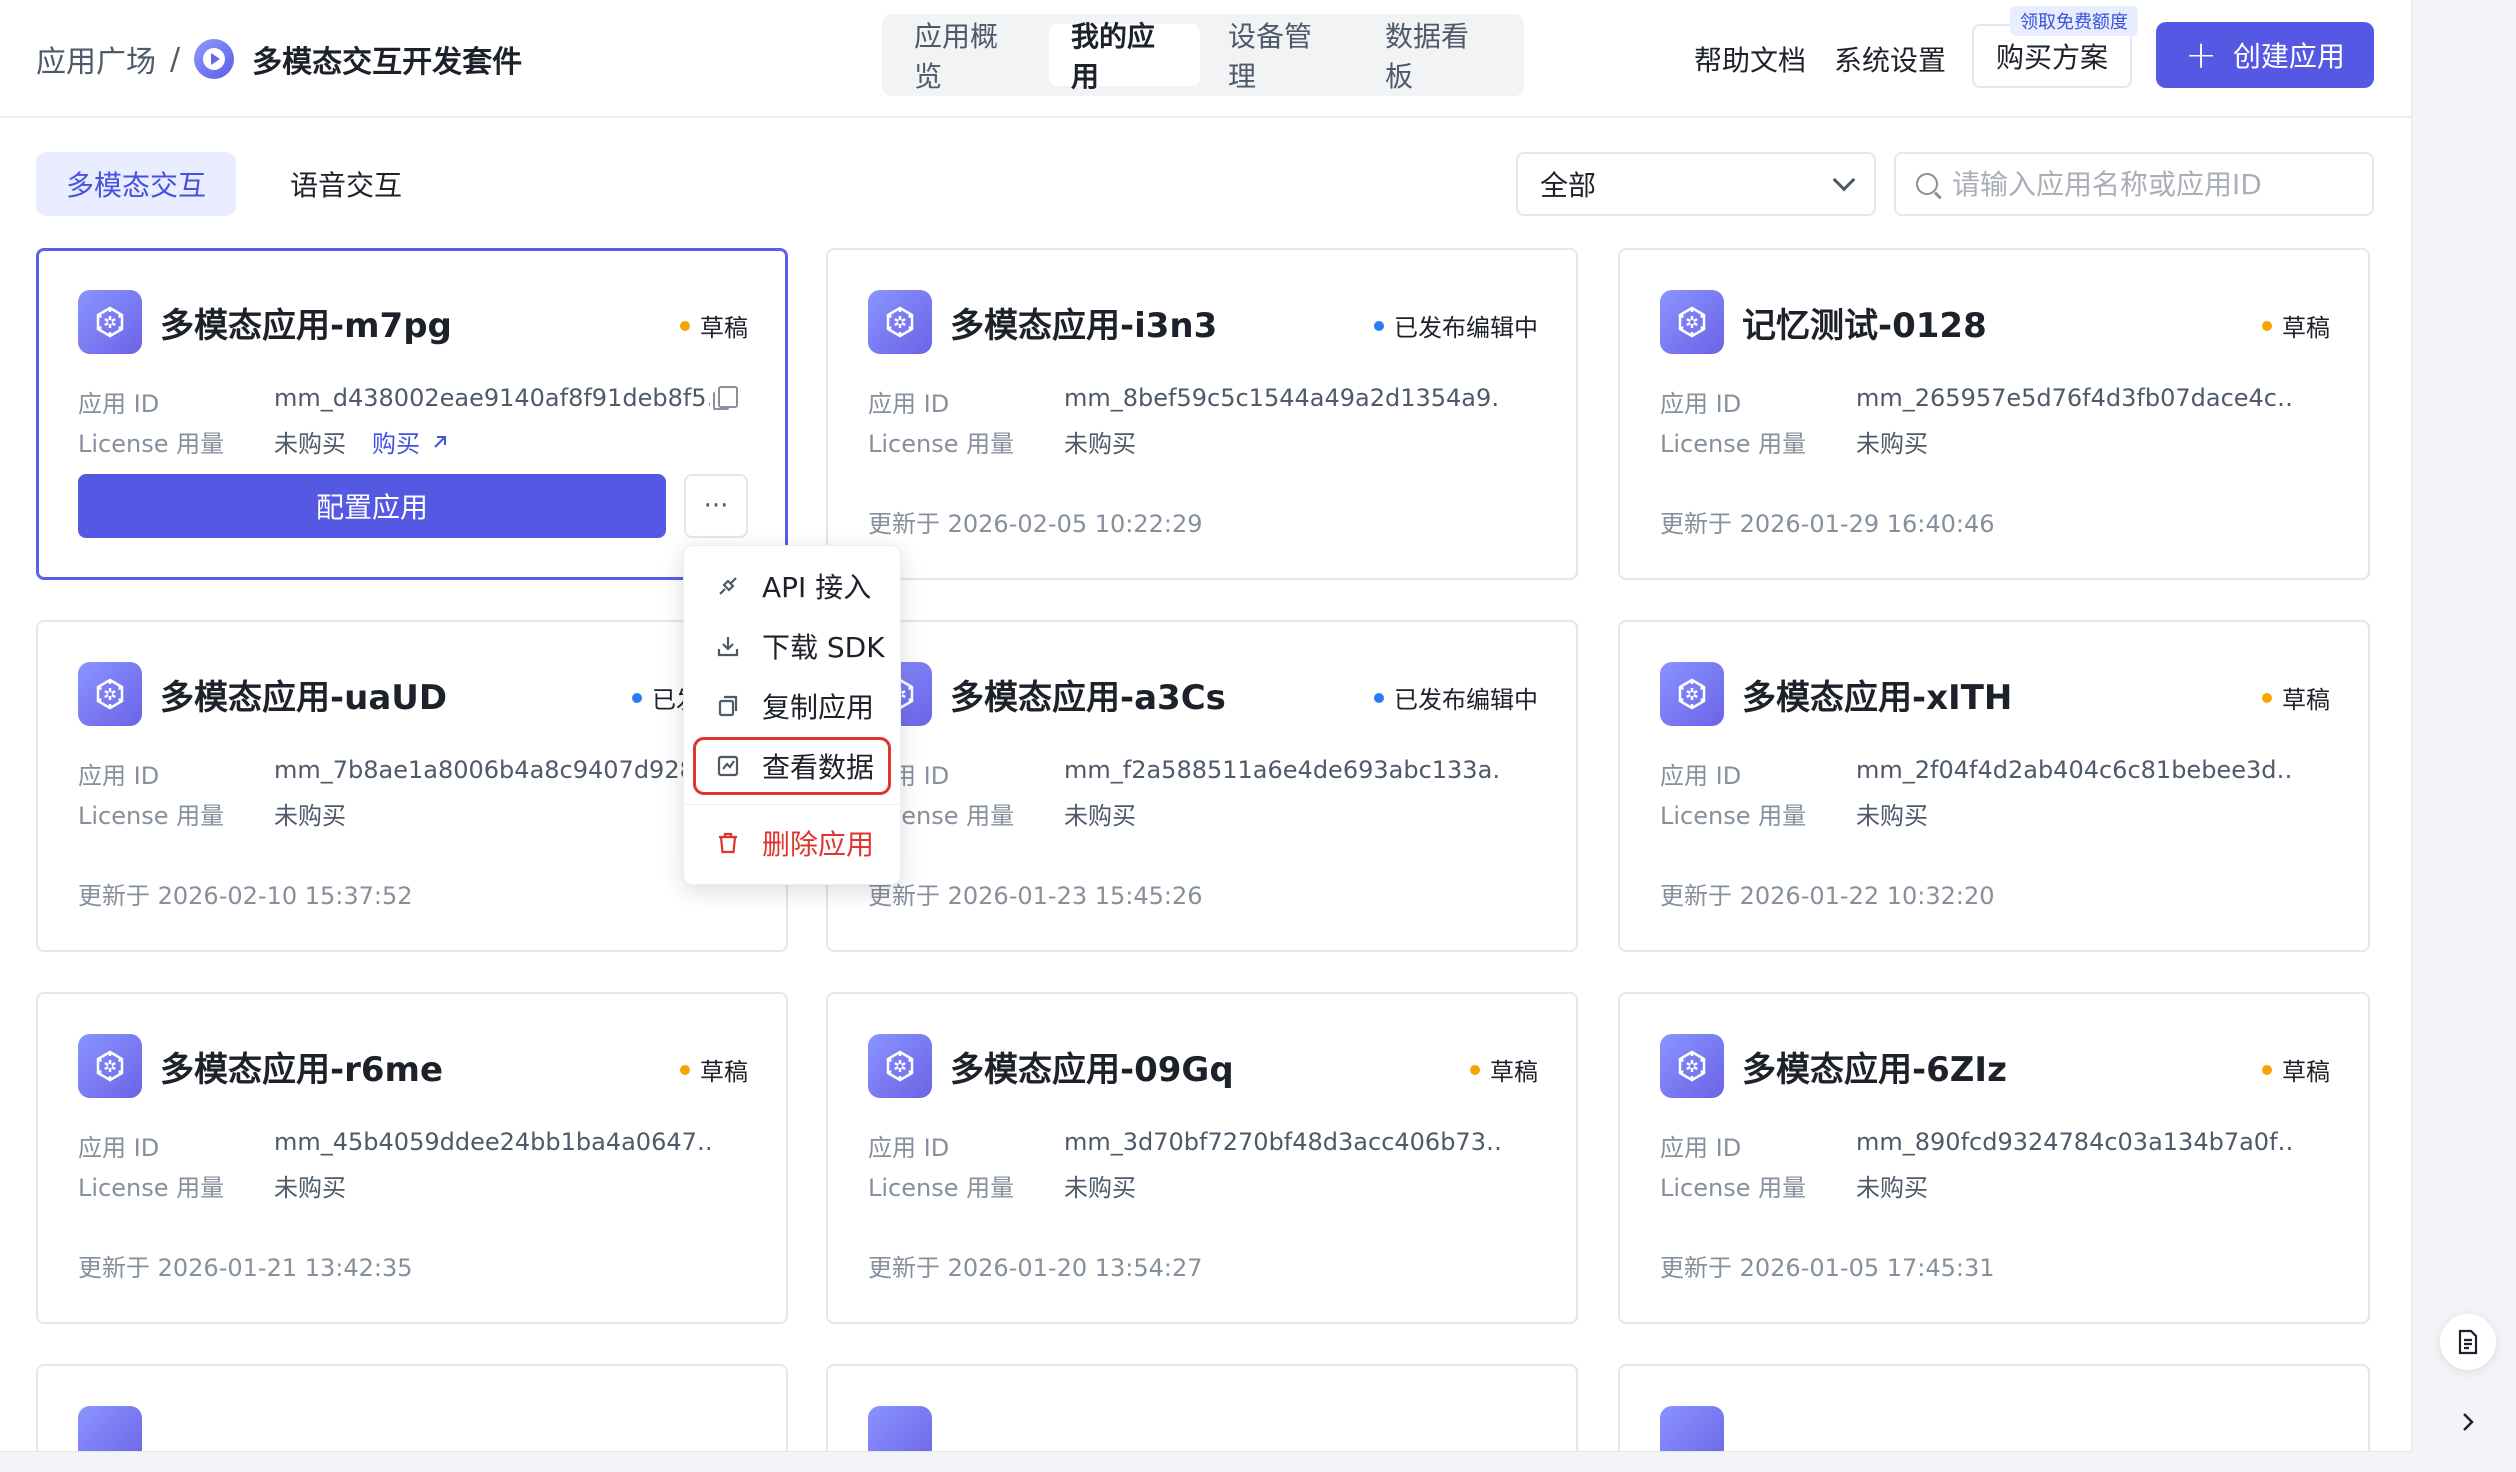 The height and width of the screenshot is (1472, 2516). What do you see at coordinates (136, 184) in the screenshot?
I see `subtab-multimodal: 多模态交互` at bounding box center [136, 184].